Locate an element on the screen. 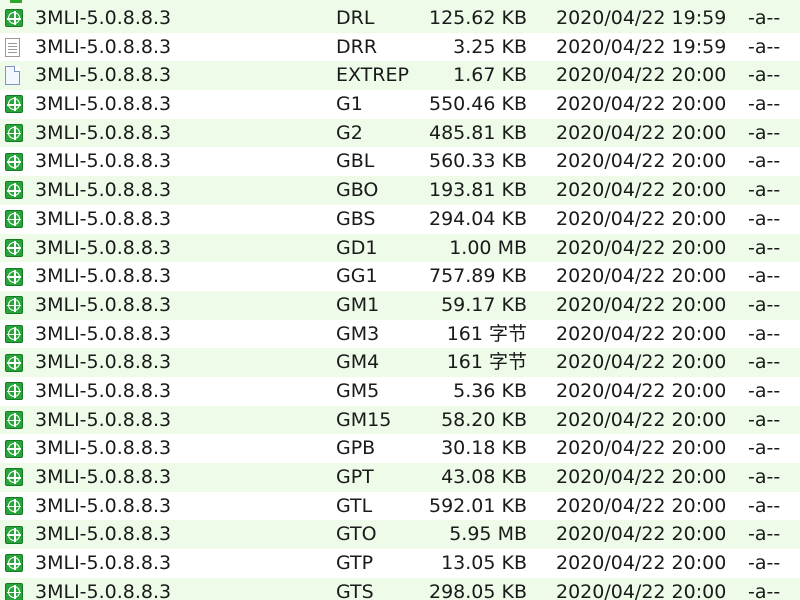 The width and height of the screenshot is (800, 600). file-extension: GPB is located at coordinates (356, 448).